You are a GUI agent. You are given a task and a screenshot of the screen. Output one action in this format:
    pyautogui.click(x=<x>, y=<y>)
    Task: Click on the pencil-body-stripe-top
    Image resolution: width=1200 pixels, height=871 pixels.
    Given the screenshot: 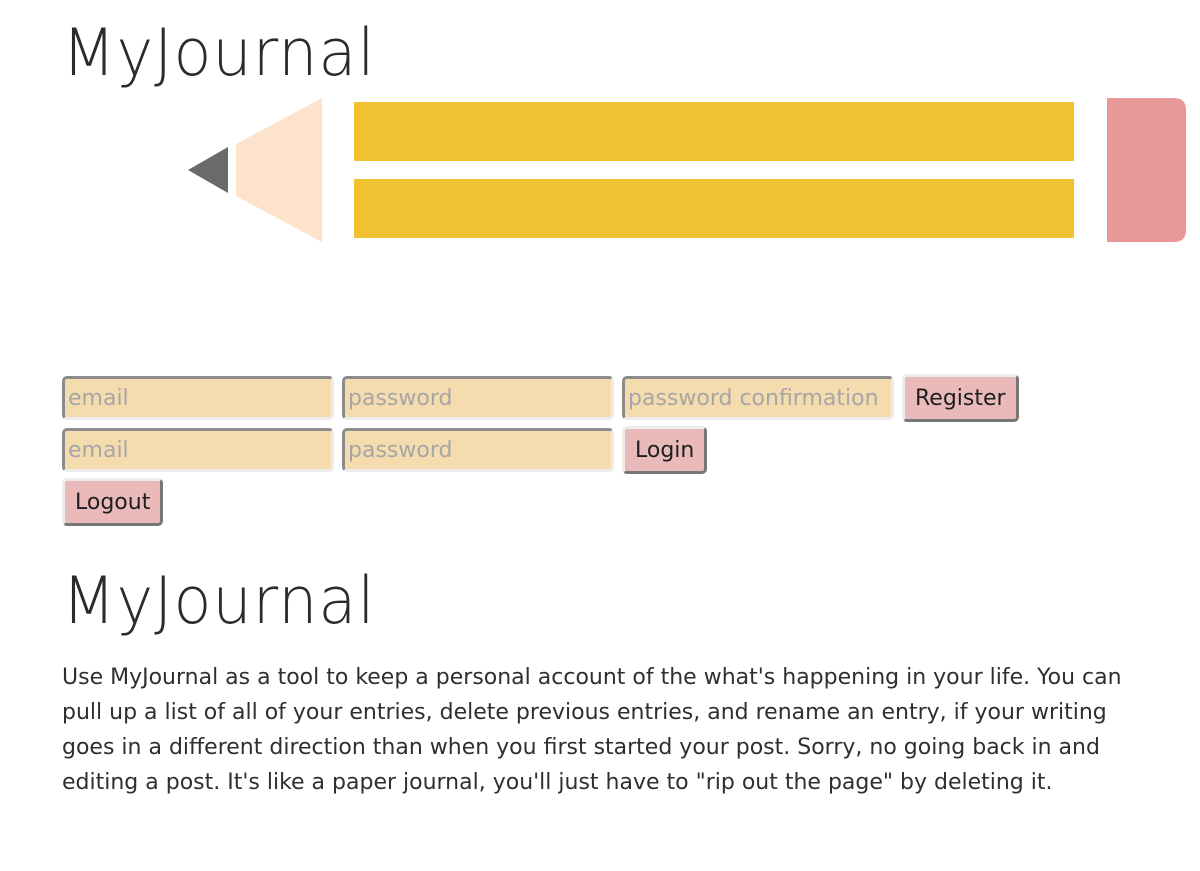 What is the action you would take?
    pyautogui.click(x=714, y=131)
    